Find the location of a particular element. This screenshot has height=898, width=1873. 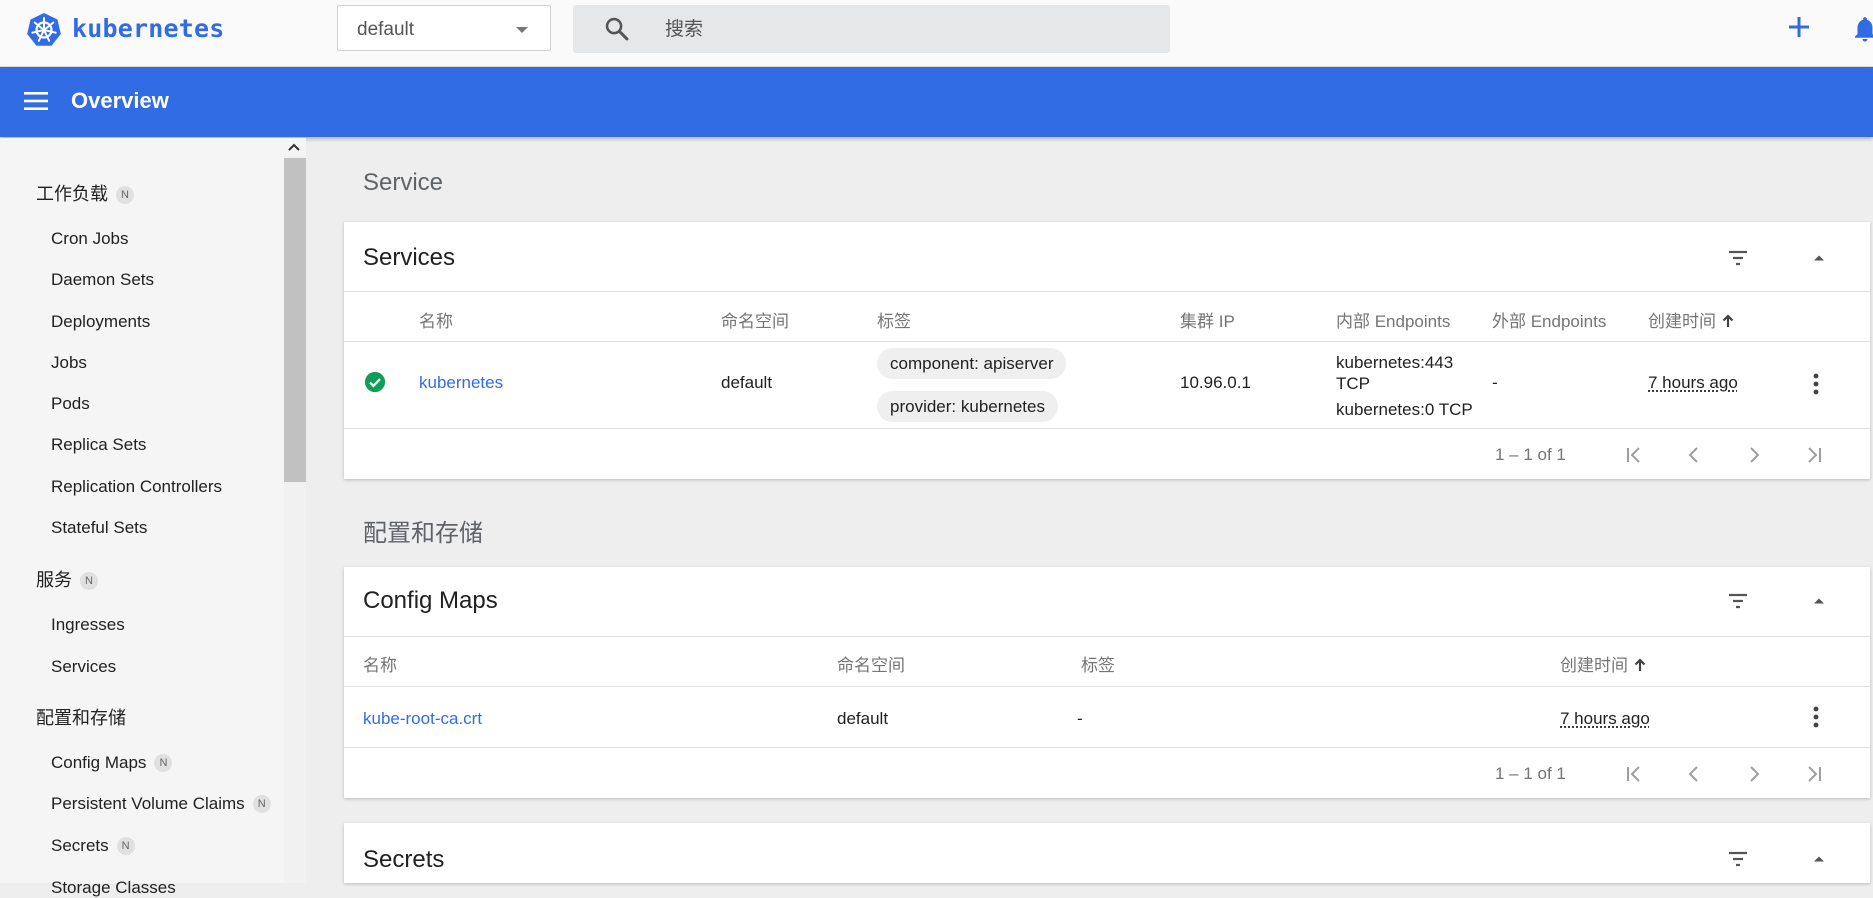

plus-icon is located at coordinates (1799, 27).